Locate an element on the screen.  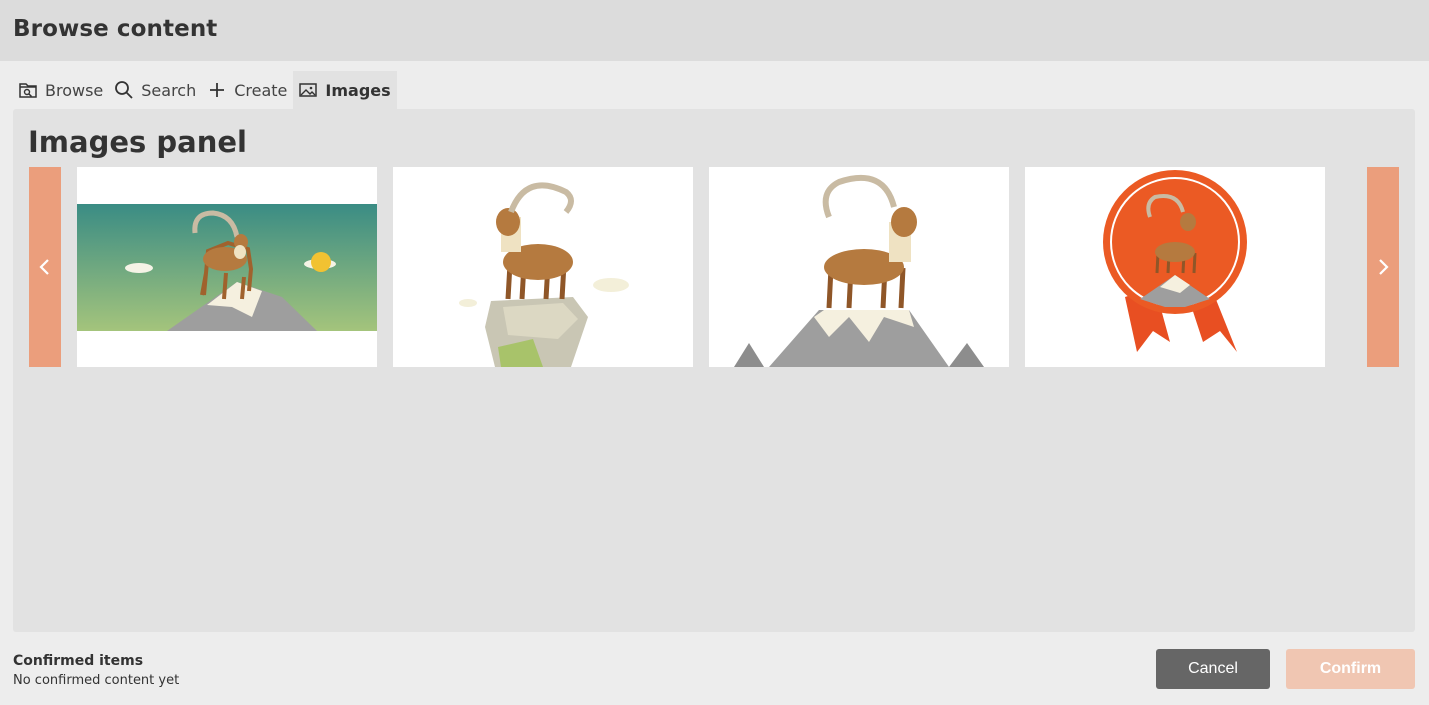
ibex-rock-image is located at coordinates (543, 267).